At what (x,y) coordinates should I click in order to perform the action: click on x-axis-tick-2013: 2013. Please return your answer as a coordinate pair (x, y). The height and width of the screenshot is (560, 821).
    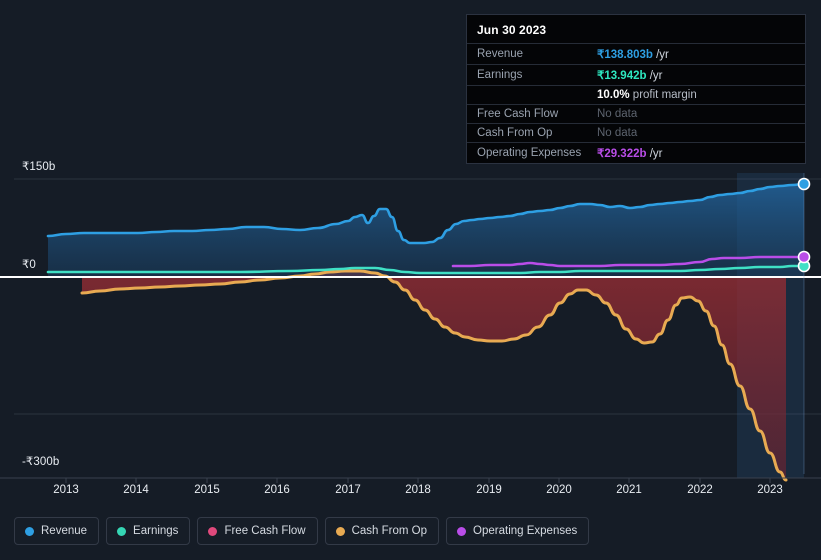
    Looking at the image, I should click on (66, 490).